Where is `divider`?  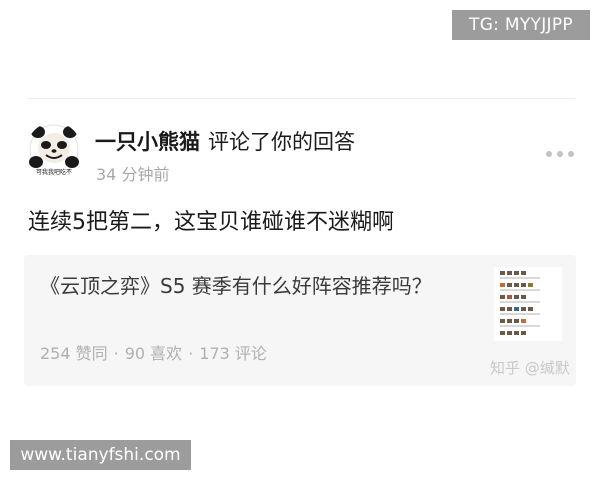 divider is located at coordinates (301, 98).